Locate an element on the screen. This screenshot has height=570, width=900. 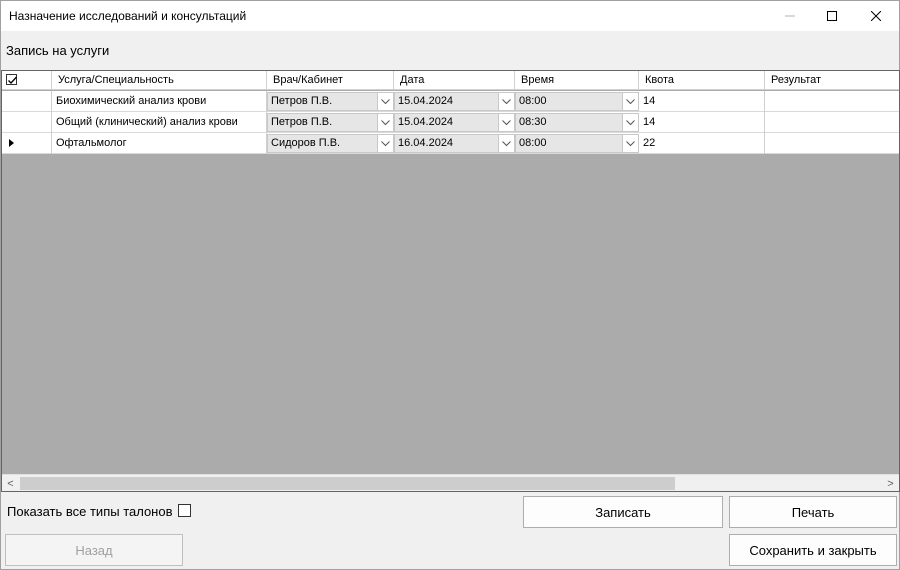
column-header-time: Время is located at coordinates (577, 80).